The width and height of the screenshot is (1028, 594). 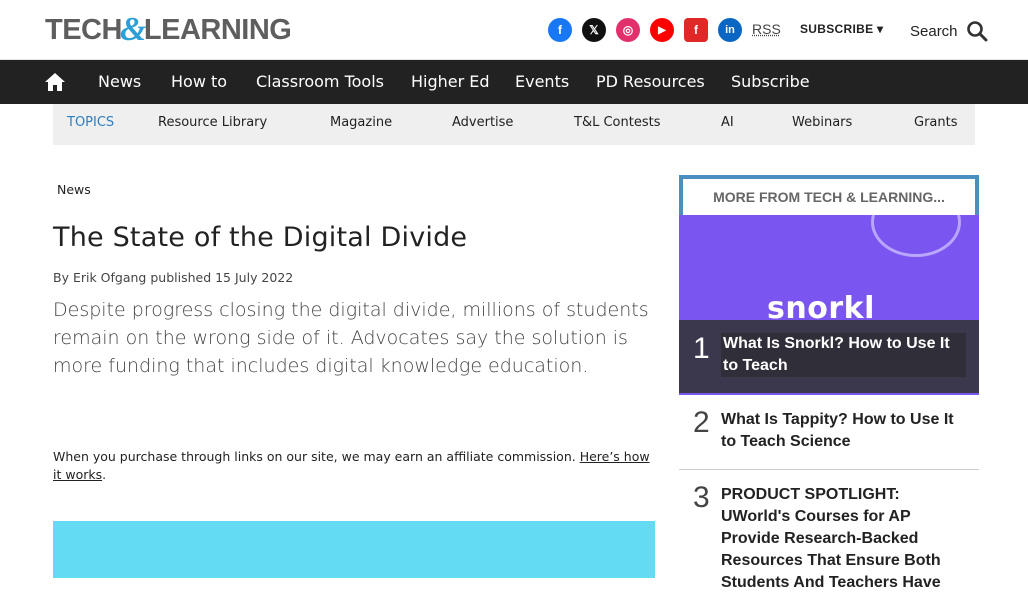 What do you see at coordinates (320, 81) in the screenshot?
I see `nav-item-classroom-tools: Classroom Tools` at bounding box center [320, 81].